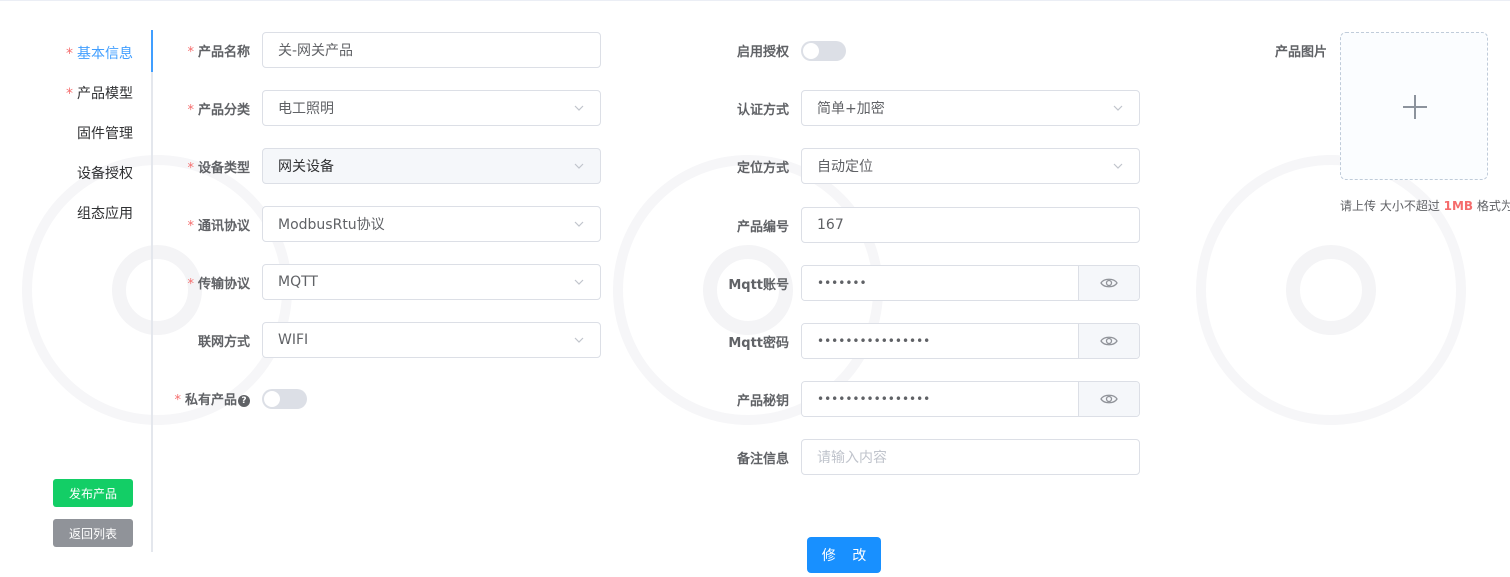  Describe the element at coordinates (431, 50) in the screenshot. I see `product-name-input: 关-网关产品` at that location.